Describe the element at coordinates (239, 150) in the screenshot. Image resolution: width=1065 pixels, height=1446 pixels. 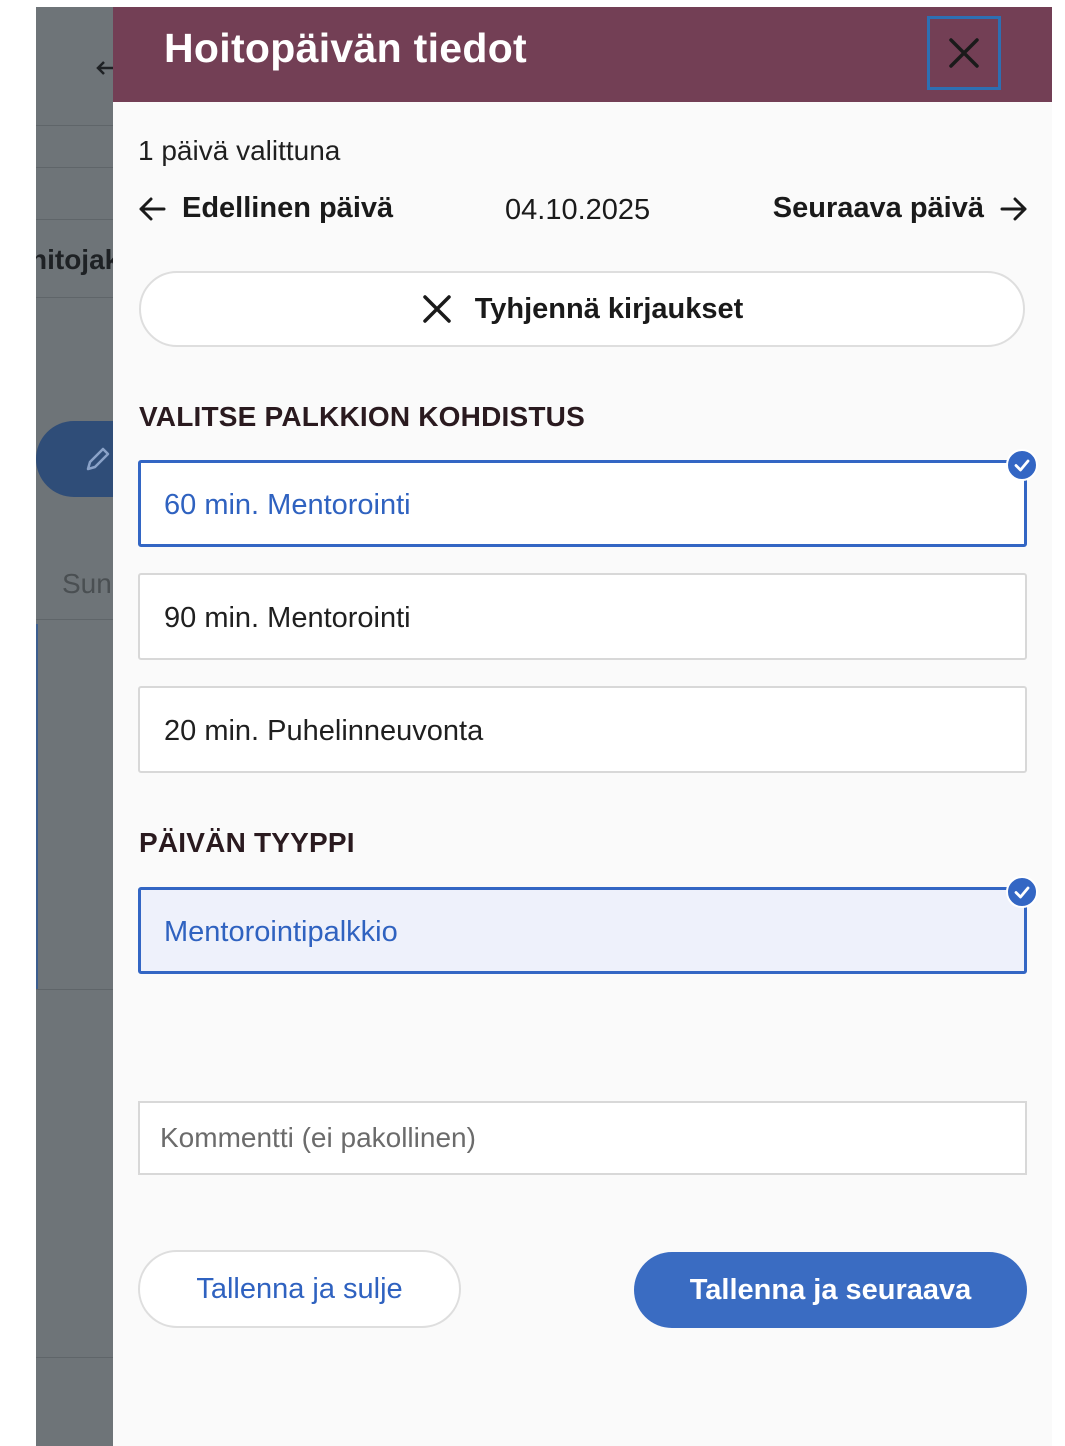
I see `selected-days-count: 1 päivä valittuna` at that location.